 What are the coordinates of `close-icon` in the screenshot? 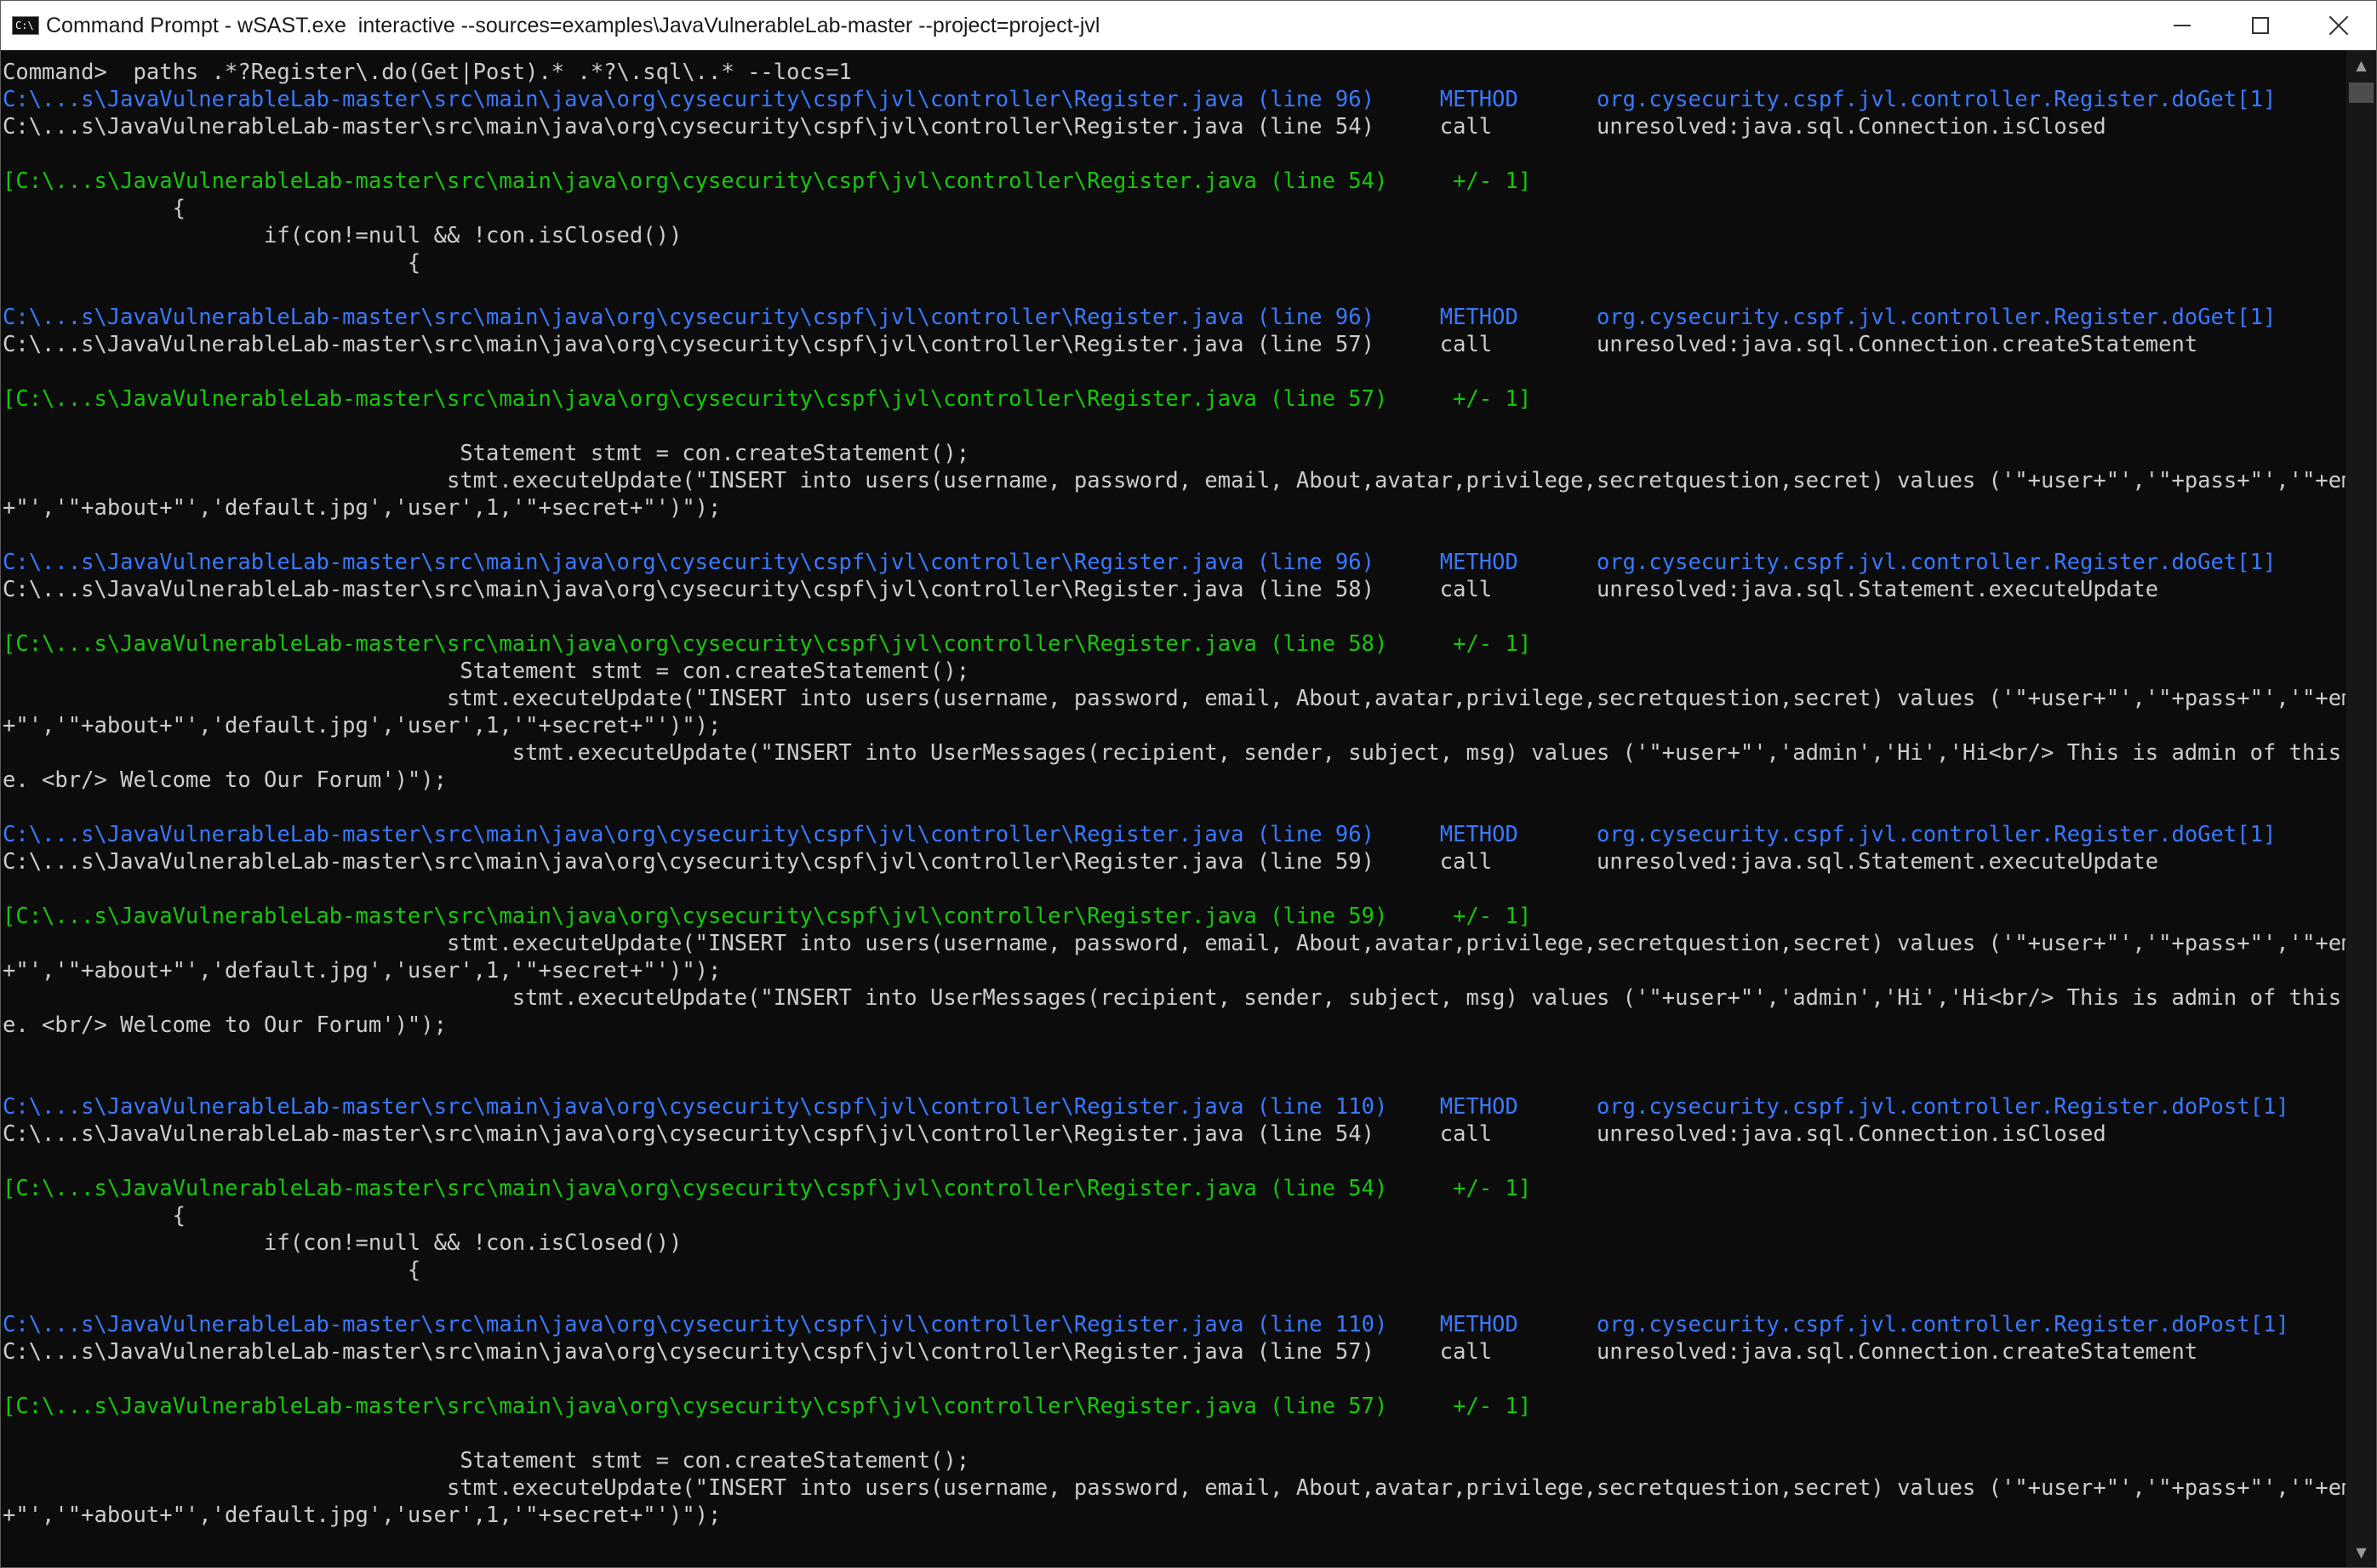 It's located at (2339, 25).